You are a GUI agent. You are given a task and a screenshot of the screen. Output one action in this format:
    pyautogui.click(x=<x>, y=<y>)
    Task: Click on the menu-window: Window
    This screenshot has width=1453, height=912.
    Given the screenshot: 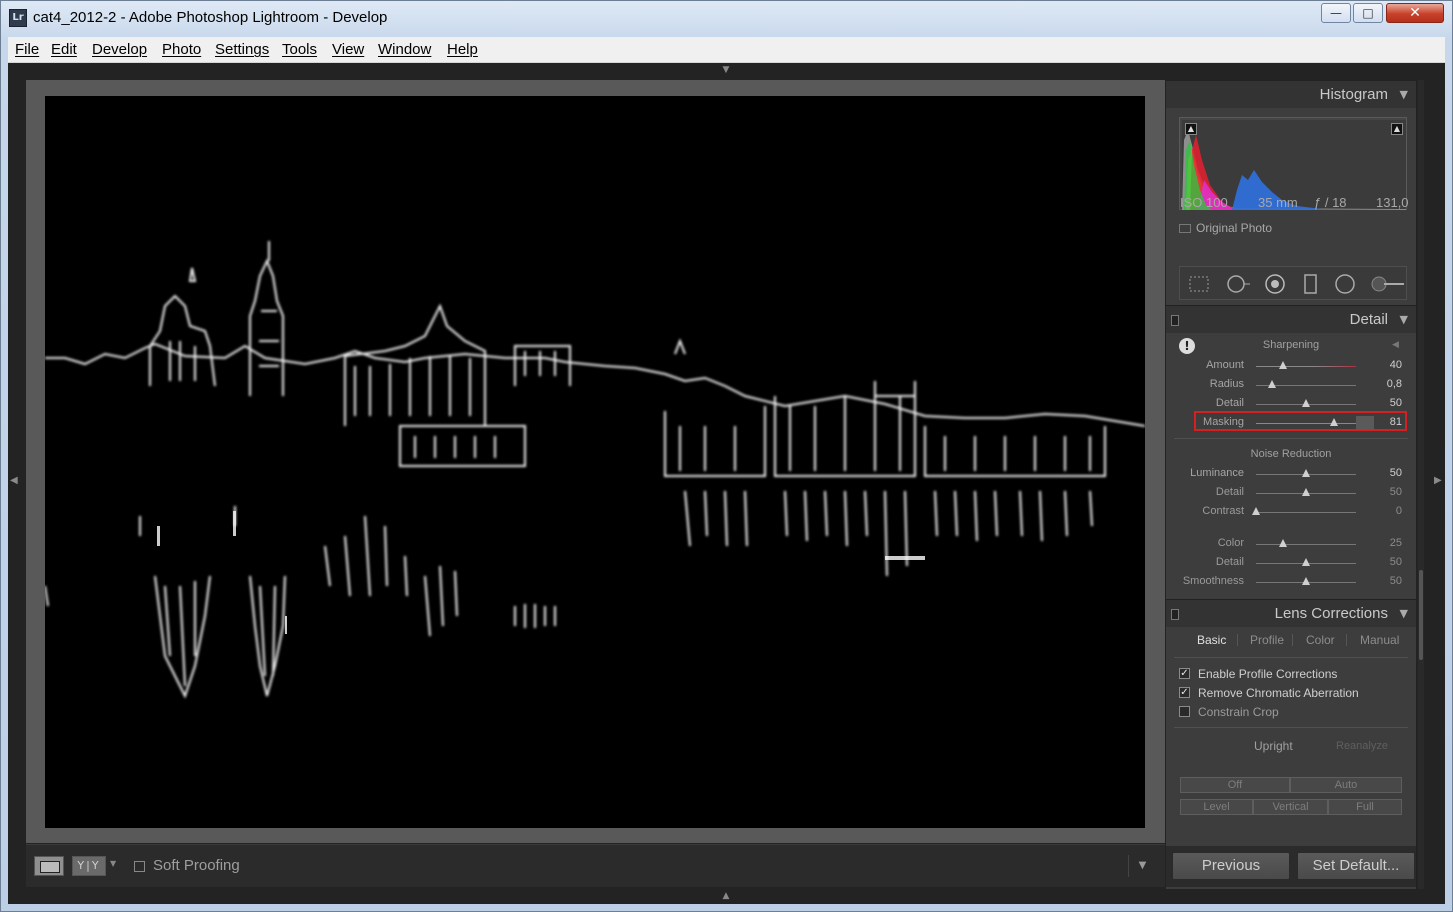 What is the action you would take?
    pyautogui.click(x=404, y=49)
    